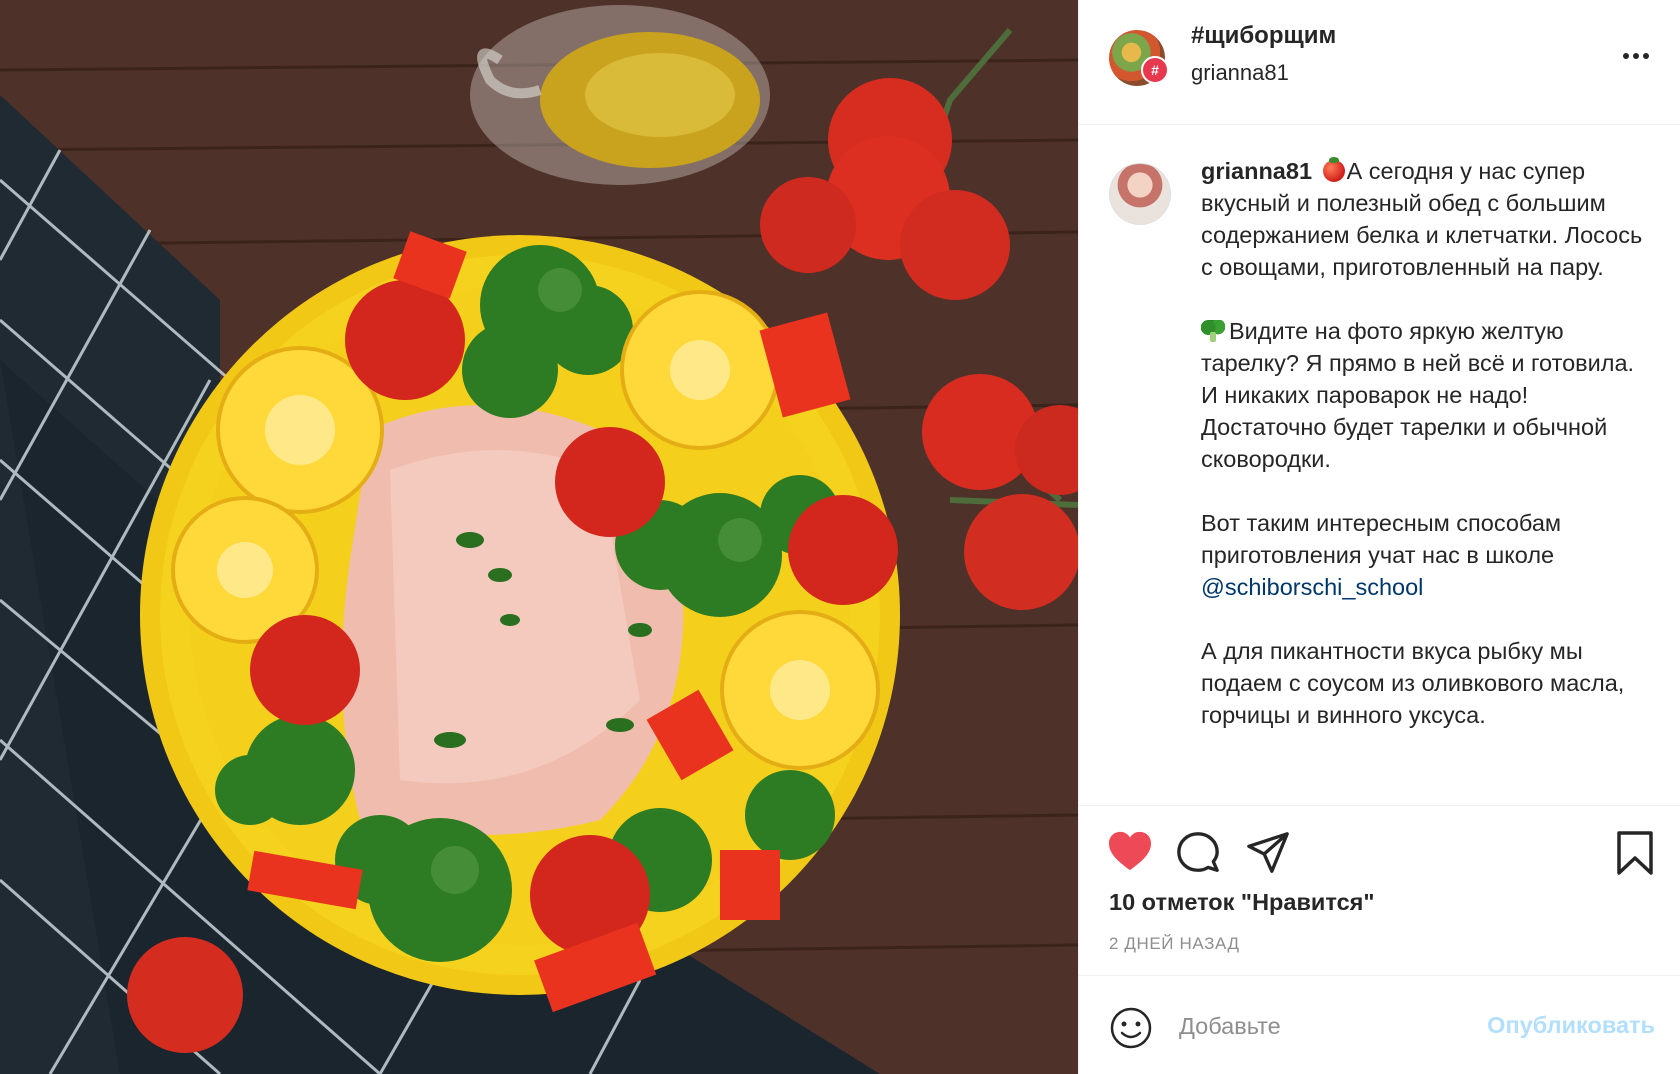 Image resolution: width=1680 pixels, height=1074 pixels. What do you see at coordinates (1256, 171) in the screenshot?
I see `caption-username: grianna81` at bounding box center [1256, 171].